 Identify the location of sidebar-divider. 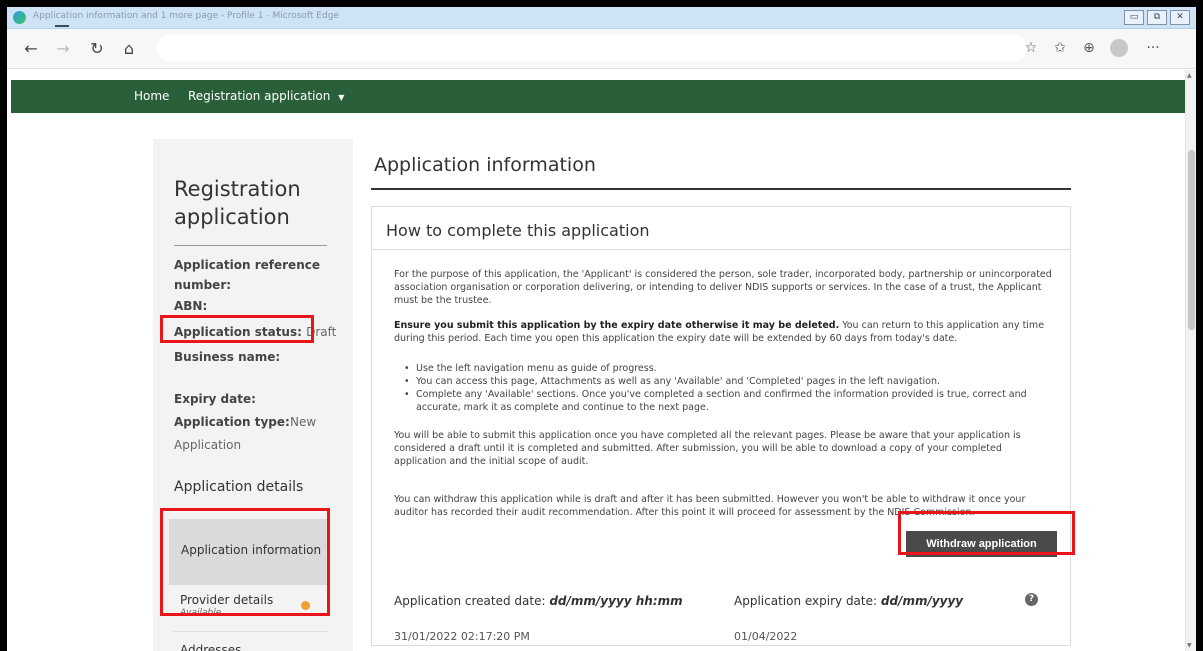
(250, 245).